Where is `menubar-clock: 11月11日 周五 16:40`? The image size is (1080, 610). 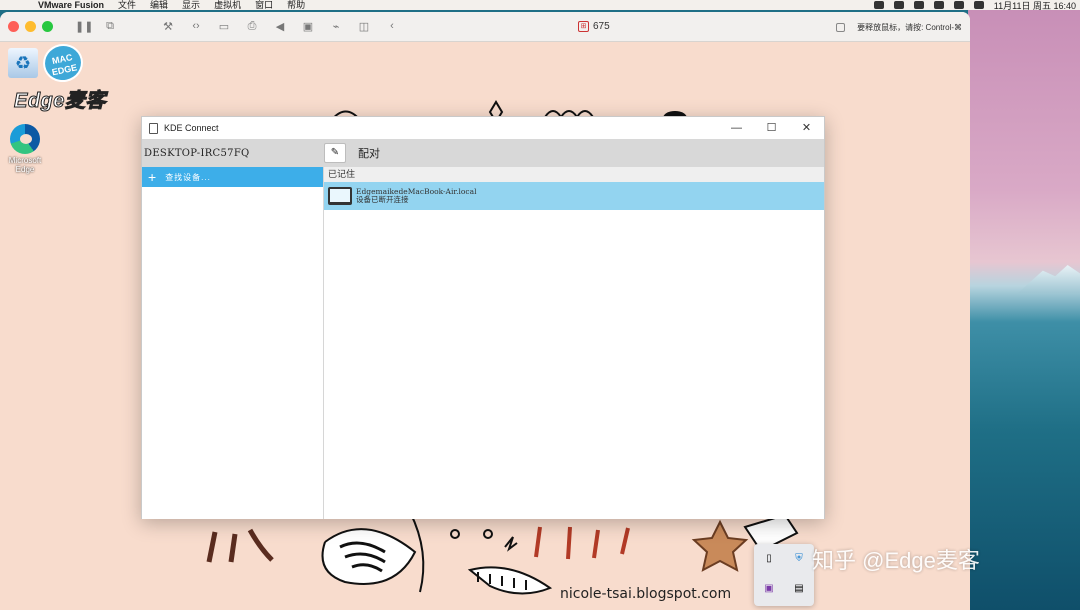 menubar-clock: 11月11日 周五 16:40 is located at coordinates (1035, 5).